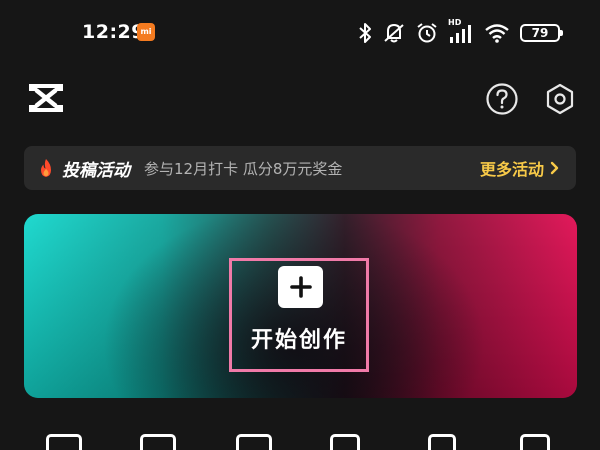  I want to click on banner-description: 参与12月打卡 瓜分8万元奖金, so click(243, 168).